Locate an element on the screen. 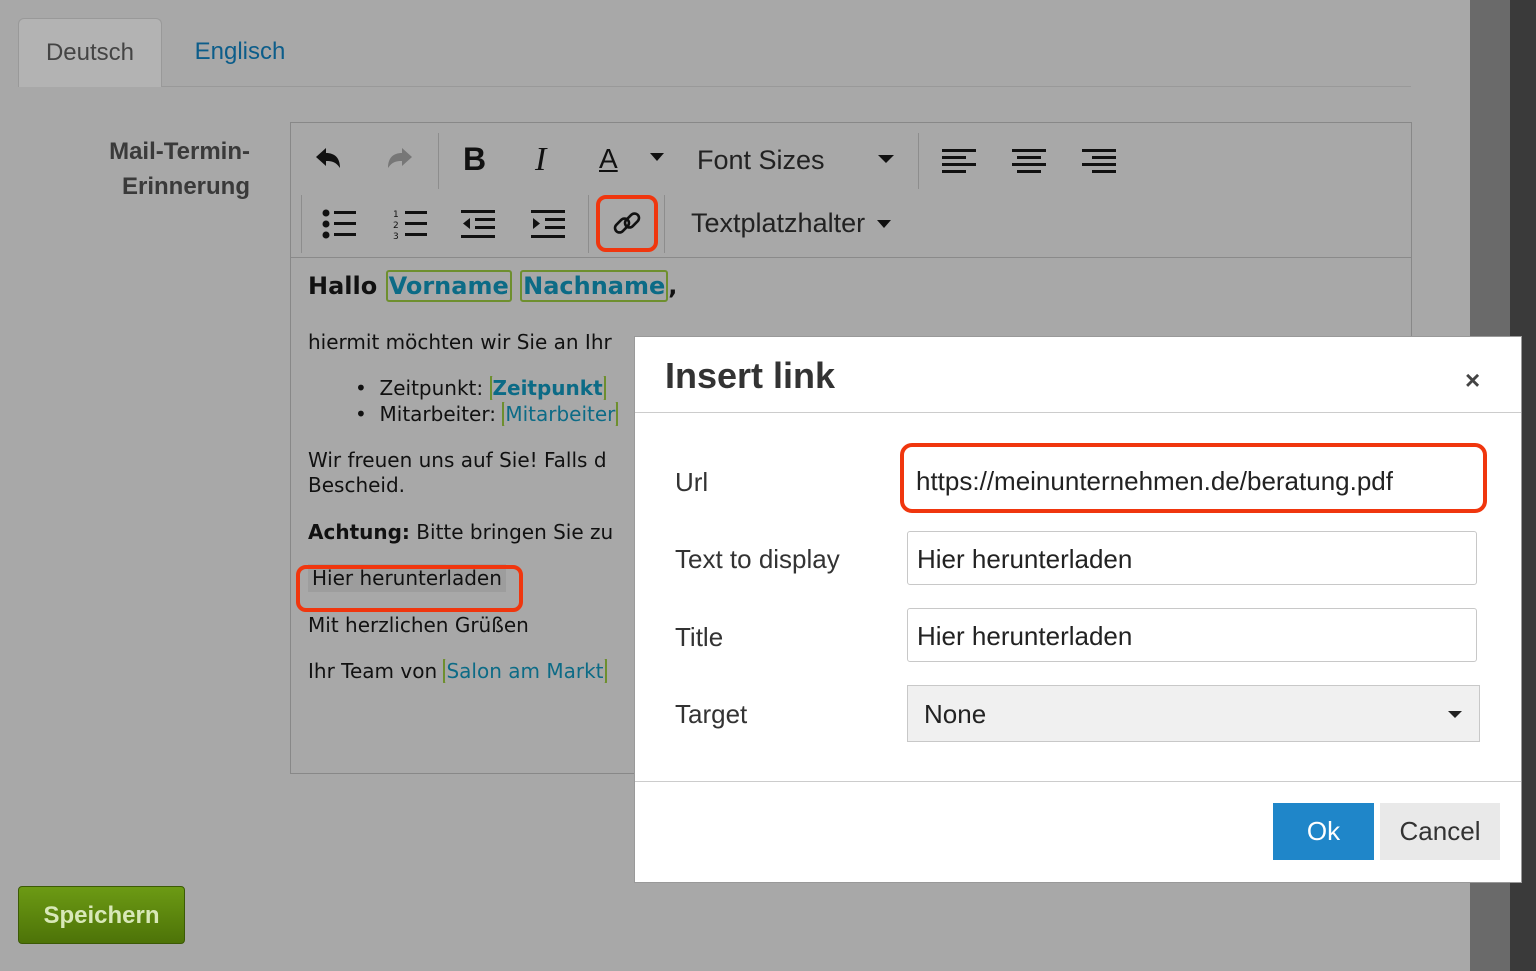  placeholder-salon: Salon am Markt is located at coordinates (525, 671).